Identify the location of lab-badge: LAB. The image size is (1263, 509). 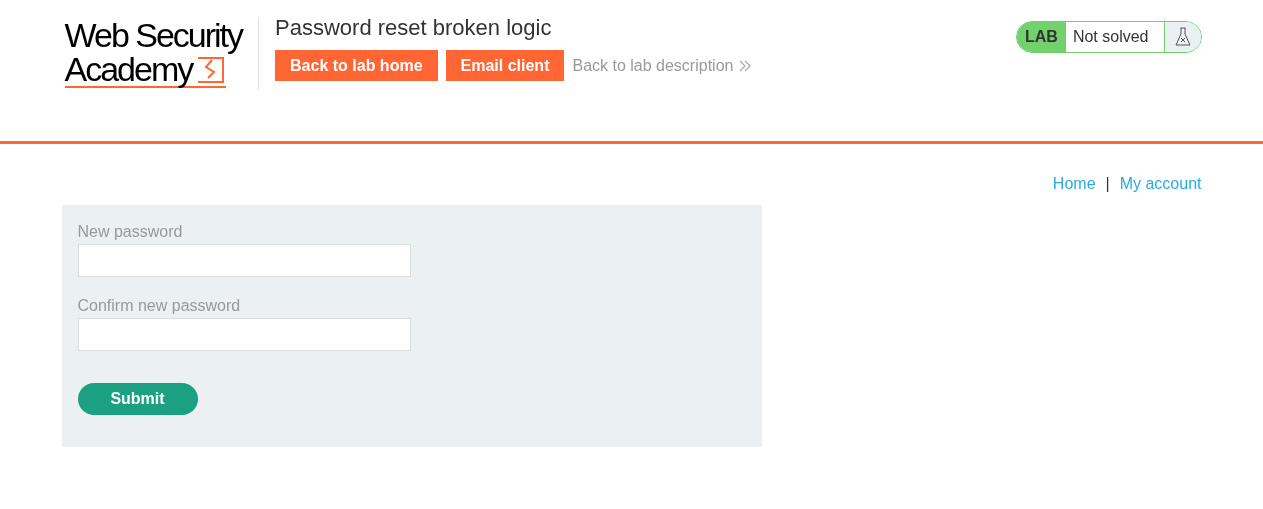
(1041, 37).